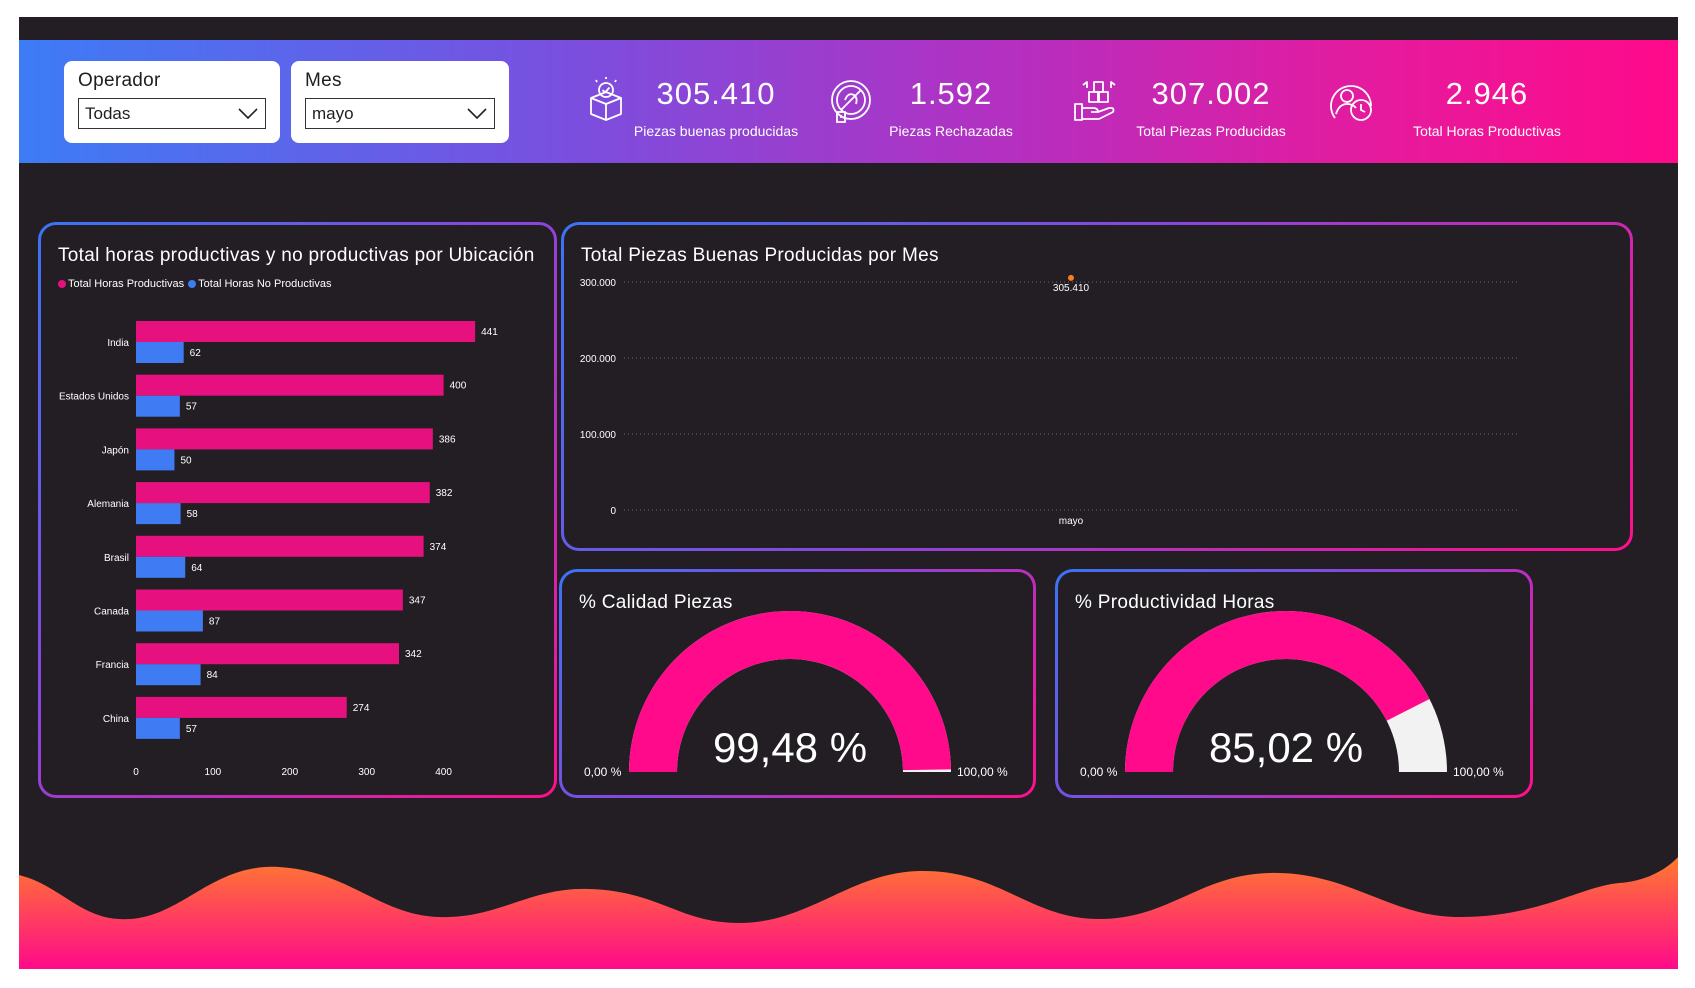  I want to click on mes-dropdown-value: mayo, so click(333, 113).